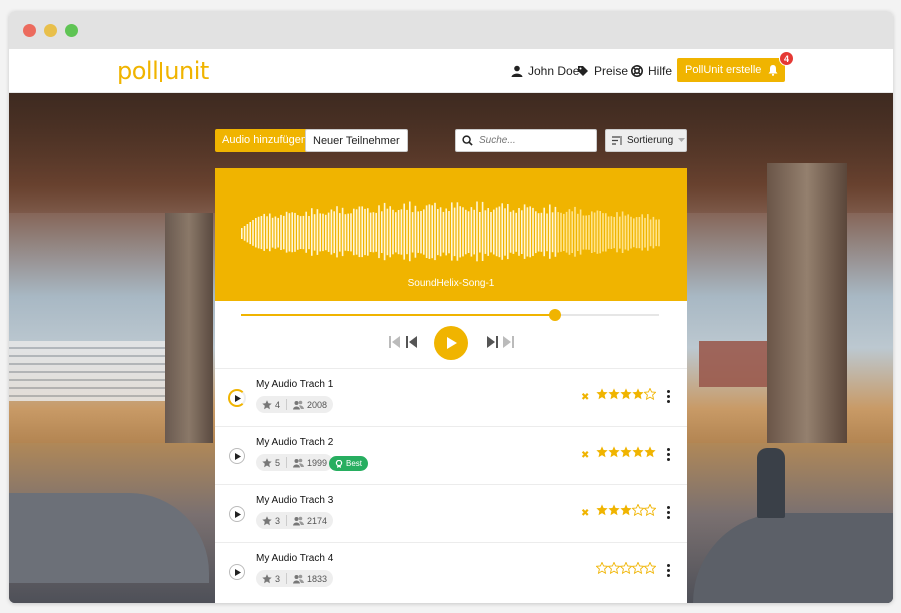 Image resolution: width=901 pixels, height=613 pixels. Describe the element at coordinates (317, 520) in the screenshot. I see `participant-count: 2174` at that location.